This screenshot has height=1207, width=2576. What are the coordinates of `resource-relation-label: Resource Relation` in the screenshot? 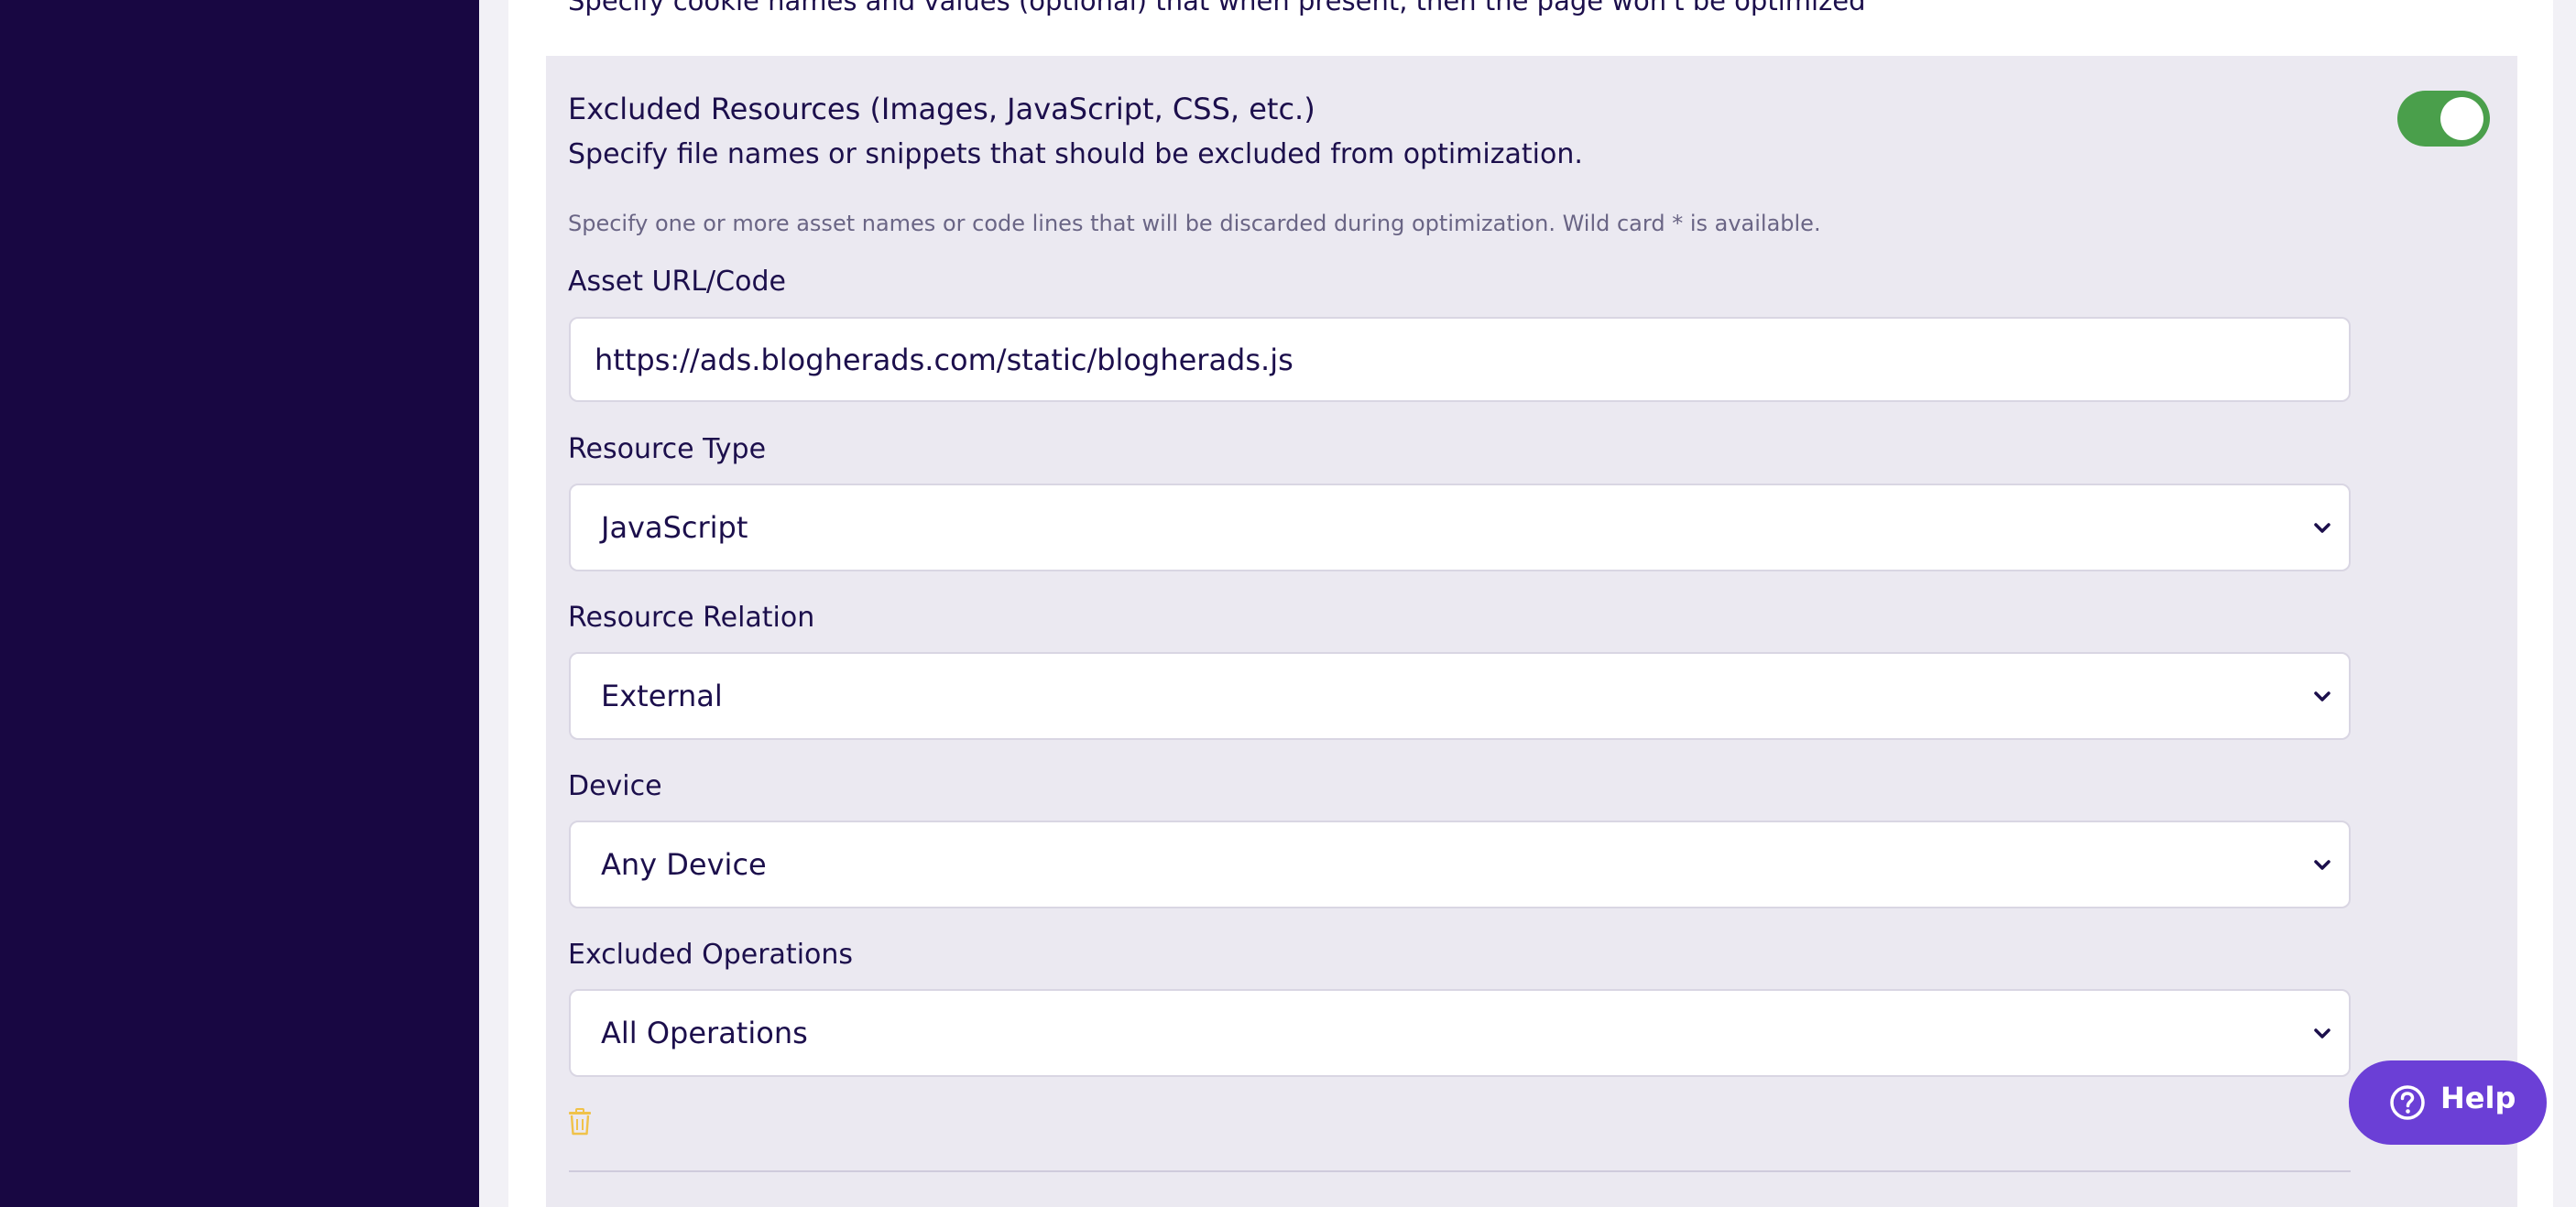 It's located at (692, 618).